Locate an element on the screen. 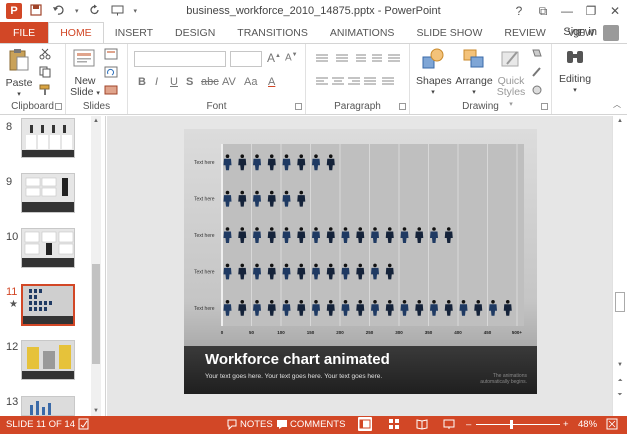  tab-design: DESIGN is located at coordinates (195, 33).